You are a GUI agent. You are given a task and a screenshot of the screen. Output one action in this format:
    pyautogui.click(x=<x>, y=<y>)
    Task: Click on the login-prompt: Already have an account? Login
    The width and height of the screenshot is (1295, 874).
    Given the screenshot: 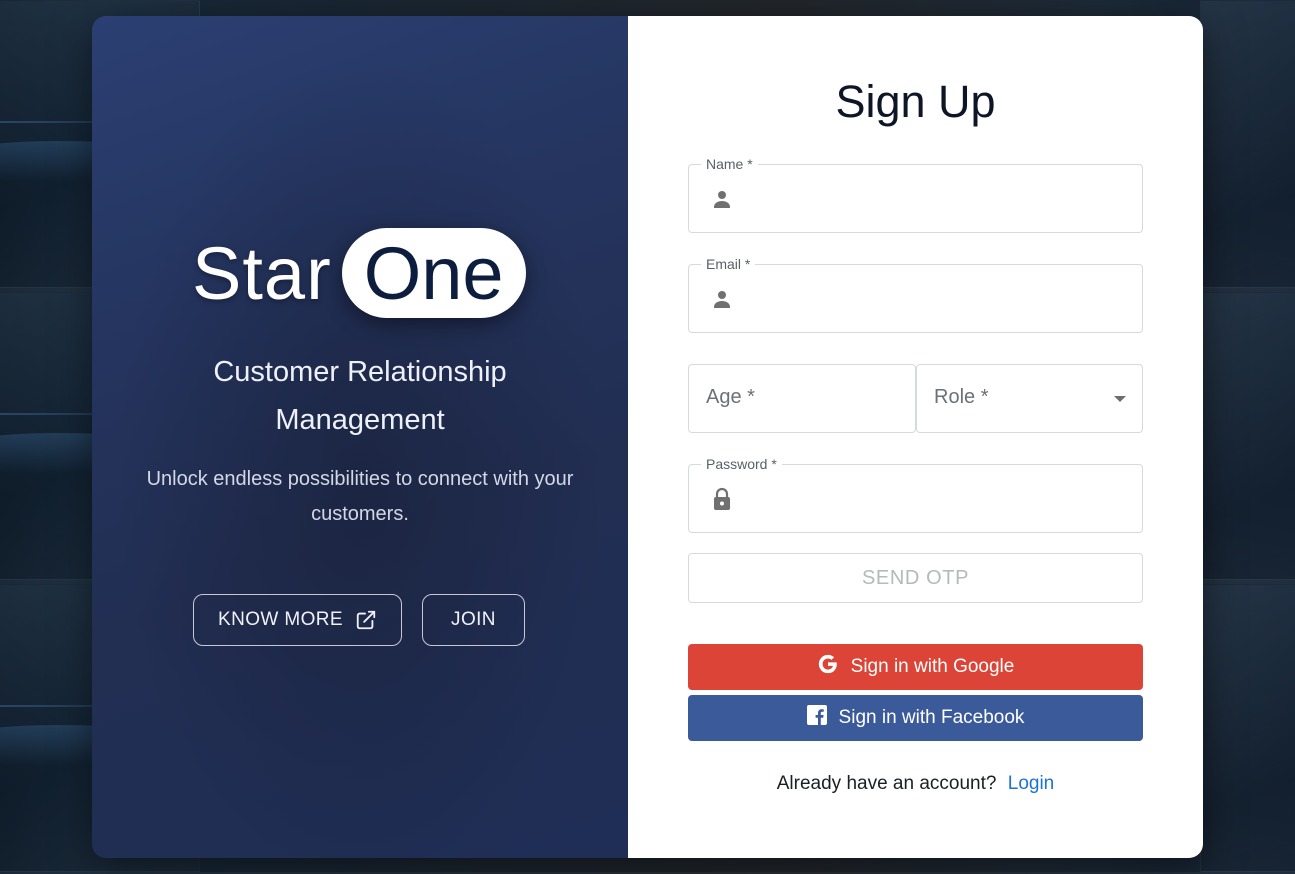 What is the action you would take?
    pyautogui.click(x=915, y=784)
    